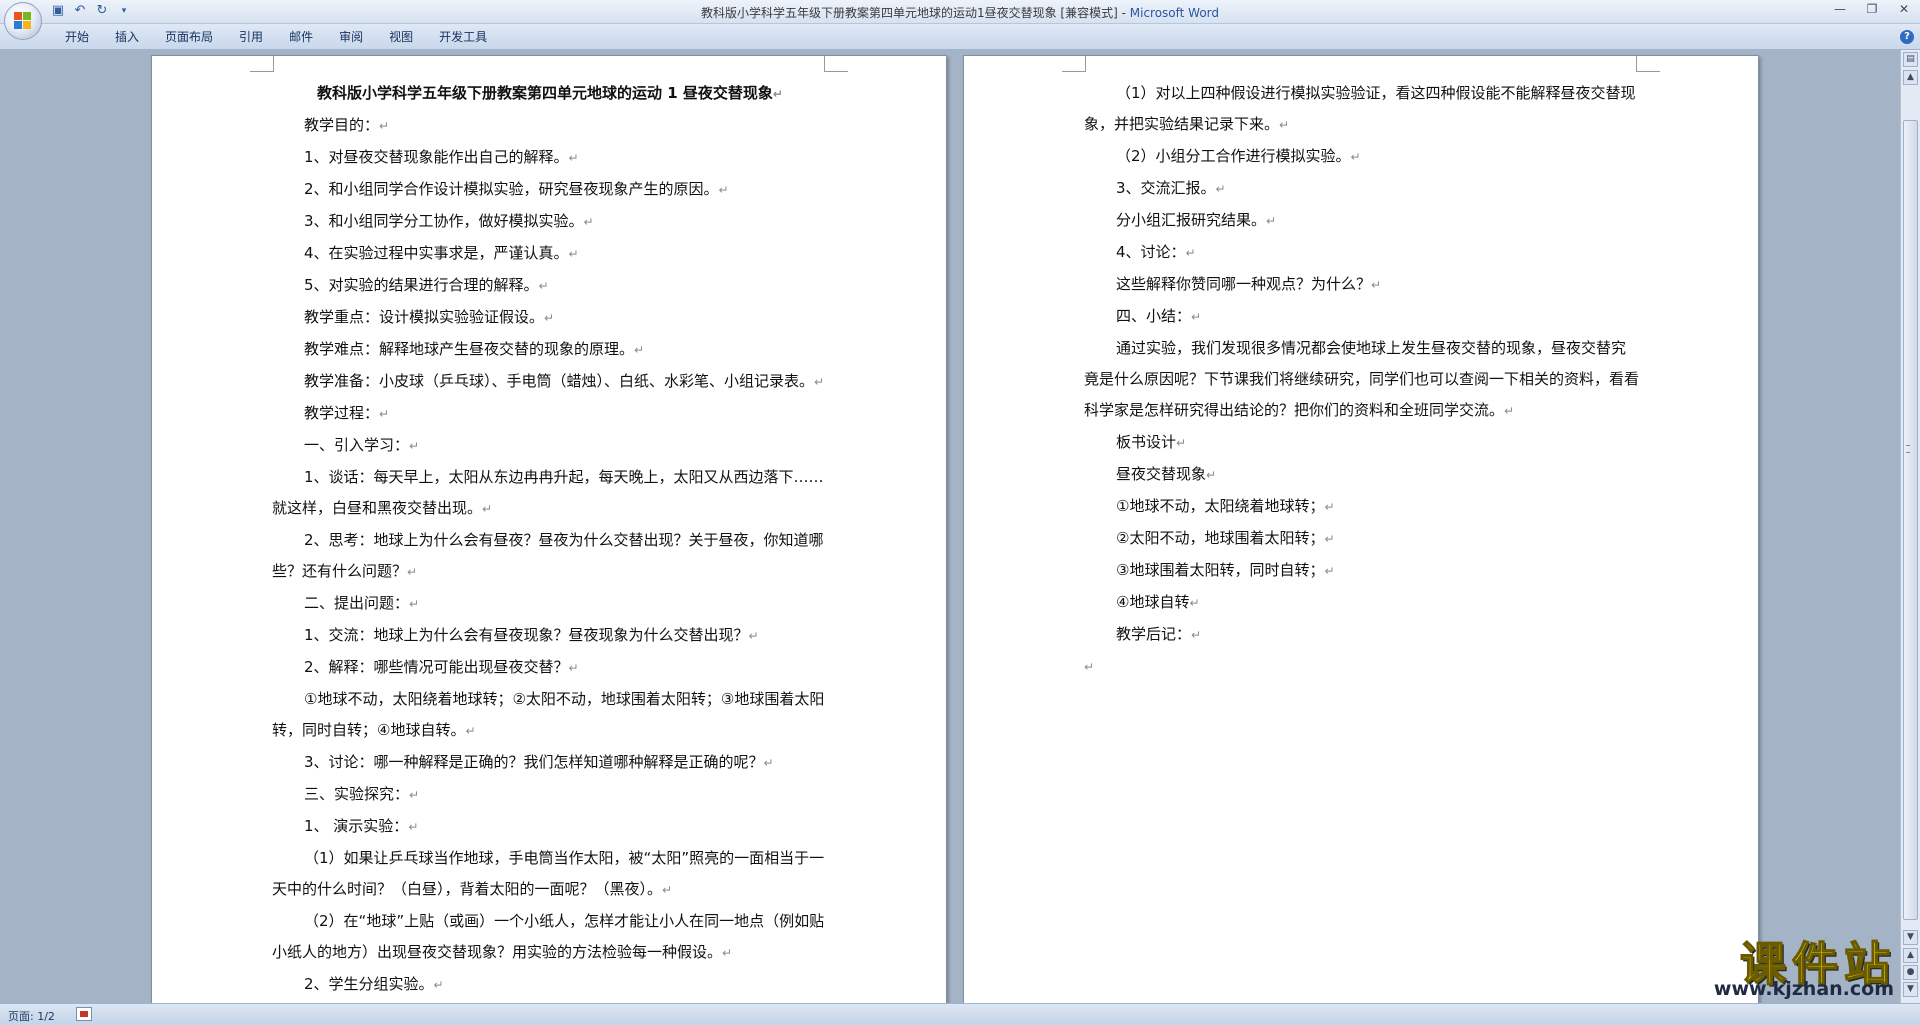  I want to click on window-controls: — ❐ ✕, so click(1872, 10).